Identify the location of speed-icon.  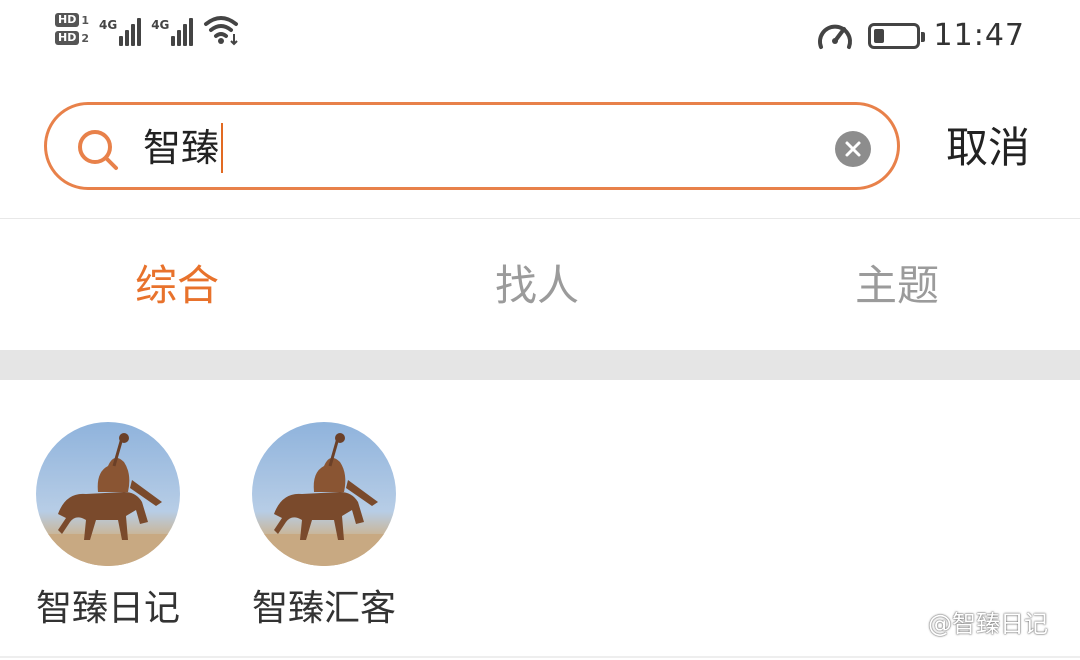
(834, 36).